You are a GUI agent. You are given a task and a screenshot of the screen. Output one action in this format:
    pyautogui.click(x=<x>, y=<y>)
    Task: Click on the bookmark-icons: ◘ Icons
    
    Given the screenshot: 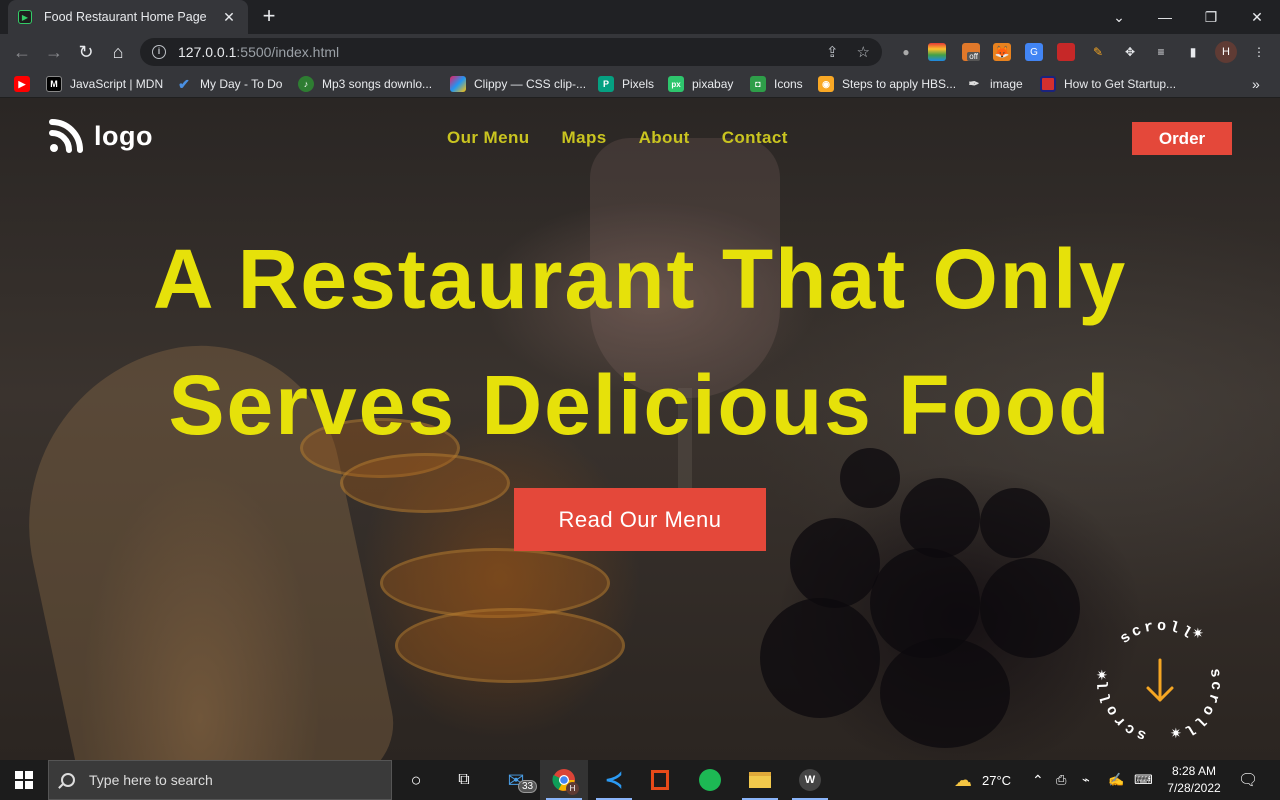 What is the action you would take?
    pyautogui.click(x=776, y=84)
    